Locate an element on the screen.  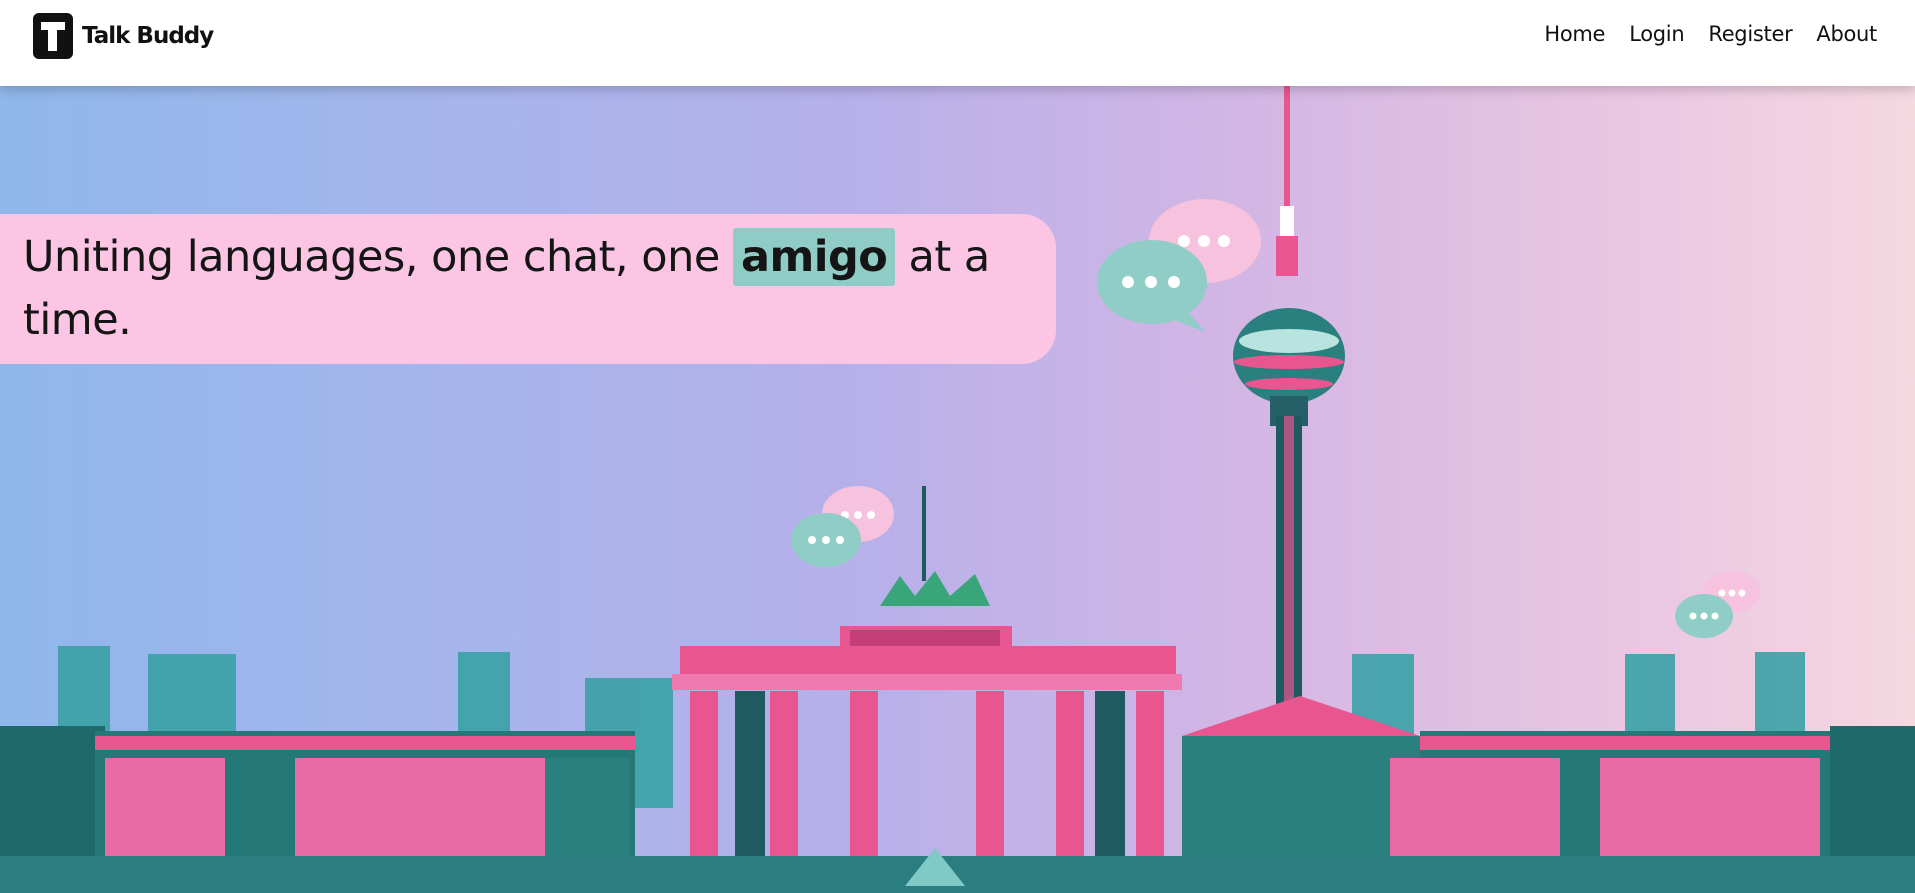
right-palace is located at coordinates (1548, 781).